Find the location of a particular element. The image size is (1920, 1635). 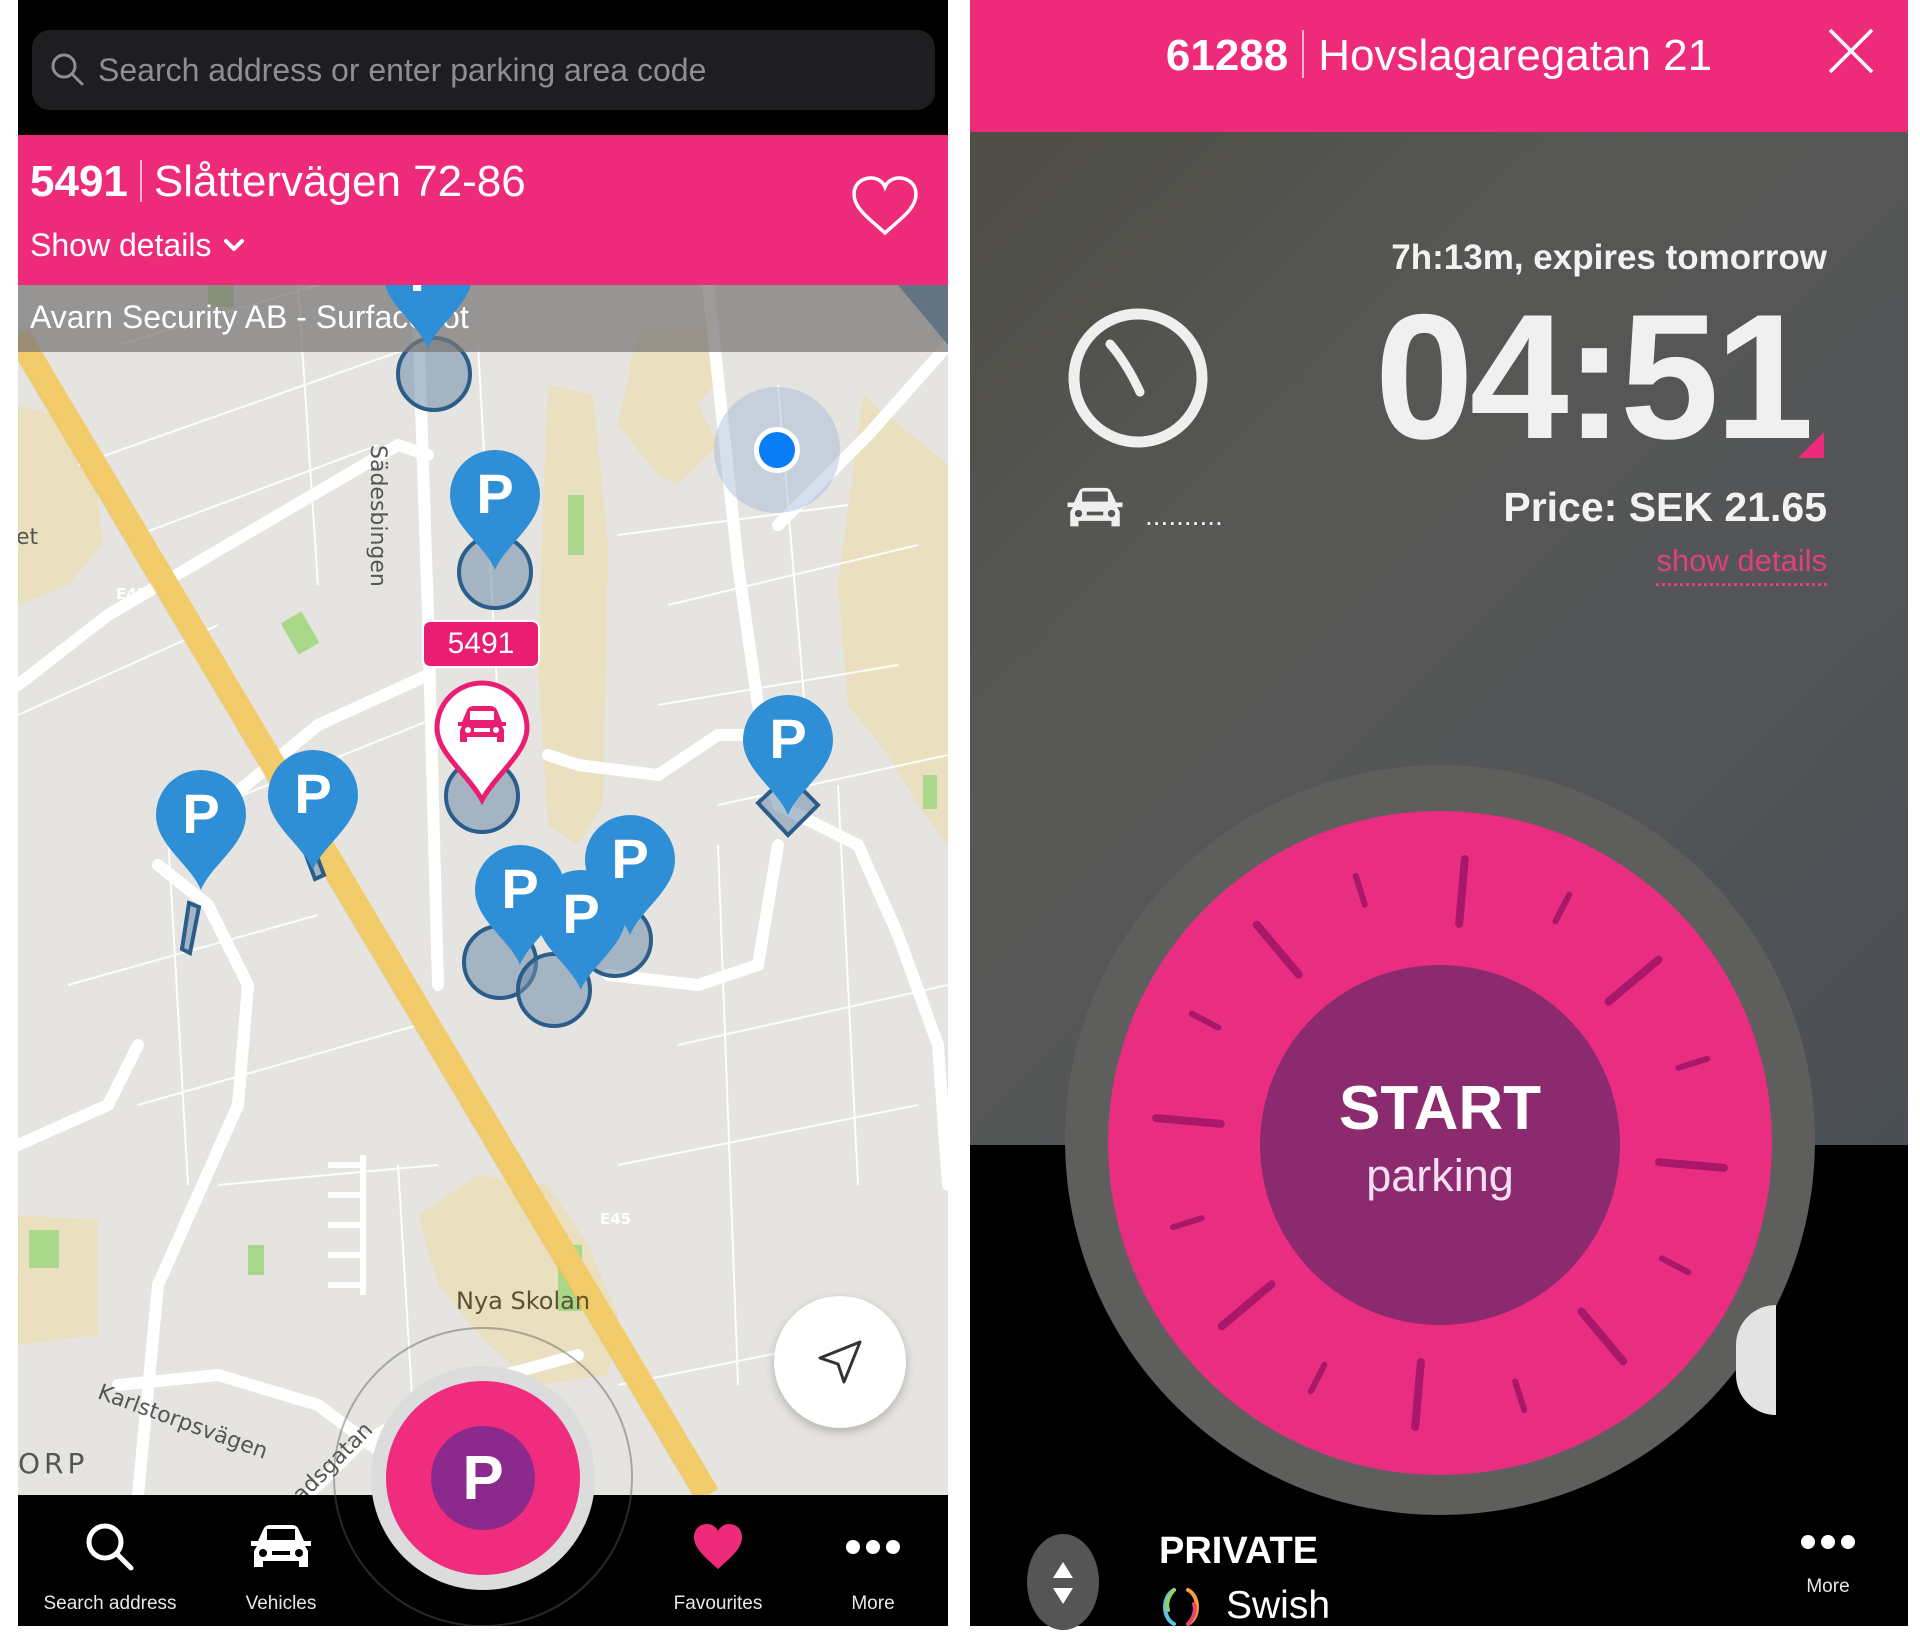

account-type: PRIVATE is located at coordinates (1239, 1551).